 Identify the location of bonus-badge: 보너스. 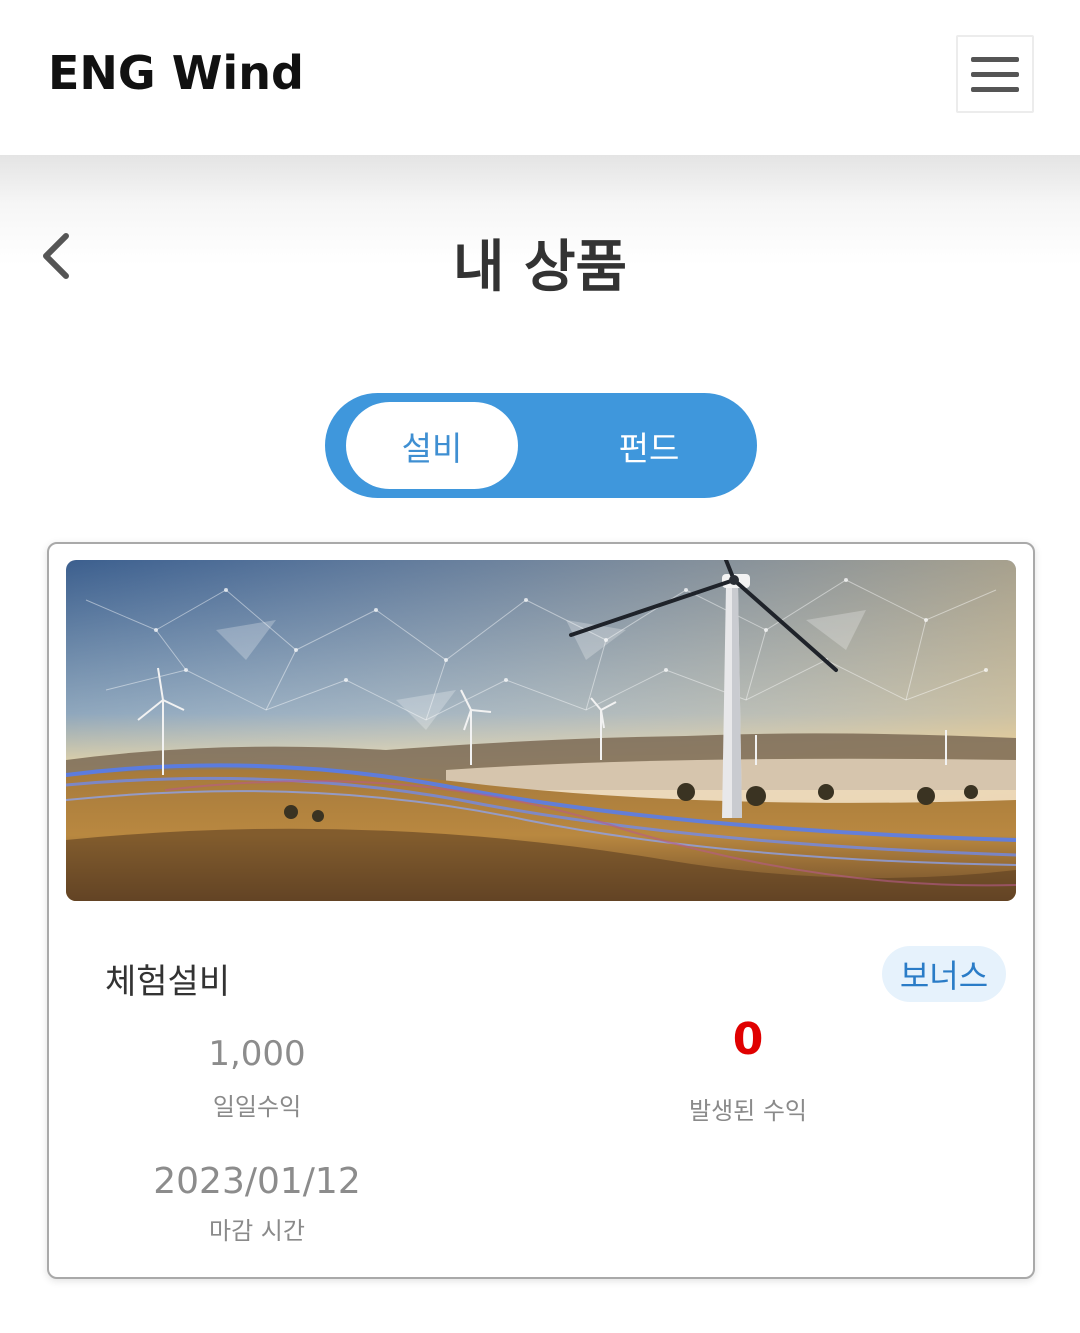
(944, 974).